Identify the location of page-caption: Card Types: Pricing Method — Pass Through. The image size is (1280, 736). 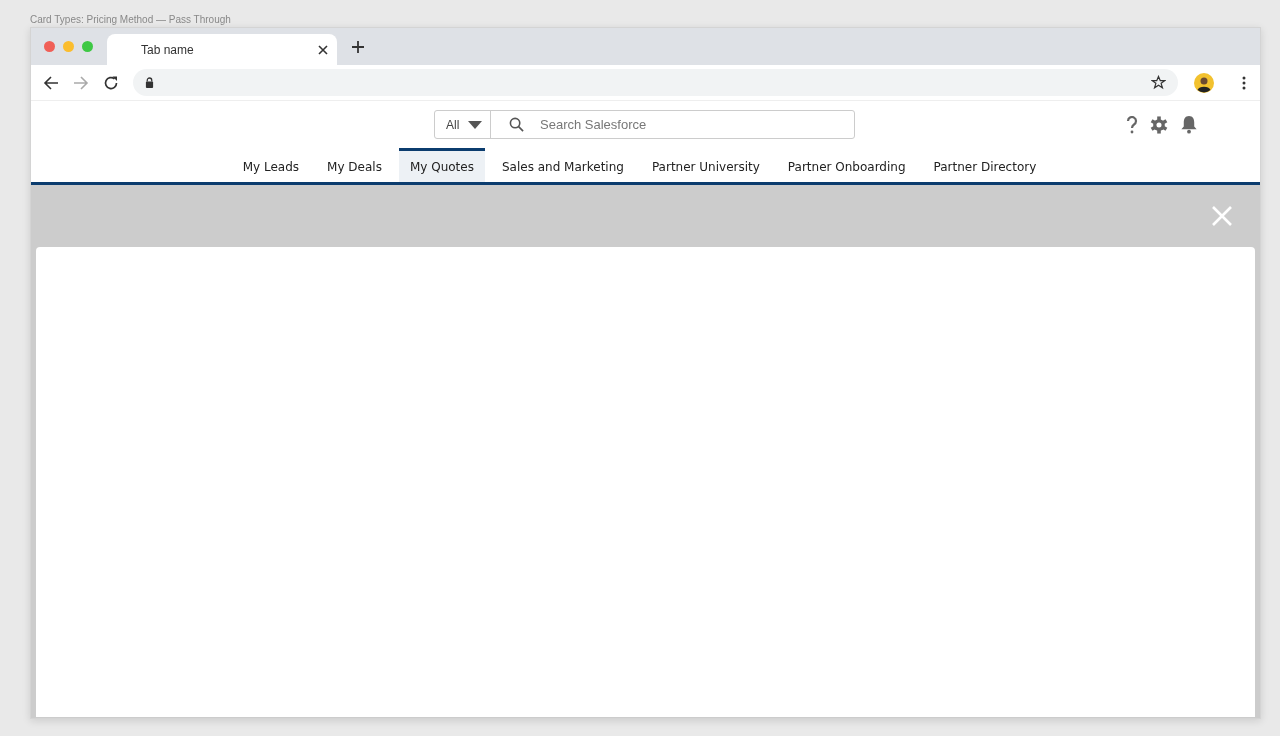
(131, 20).